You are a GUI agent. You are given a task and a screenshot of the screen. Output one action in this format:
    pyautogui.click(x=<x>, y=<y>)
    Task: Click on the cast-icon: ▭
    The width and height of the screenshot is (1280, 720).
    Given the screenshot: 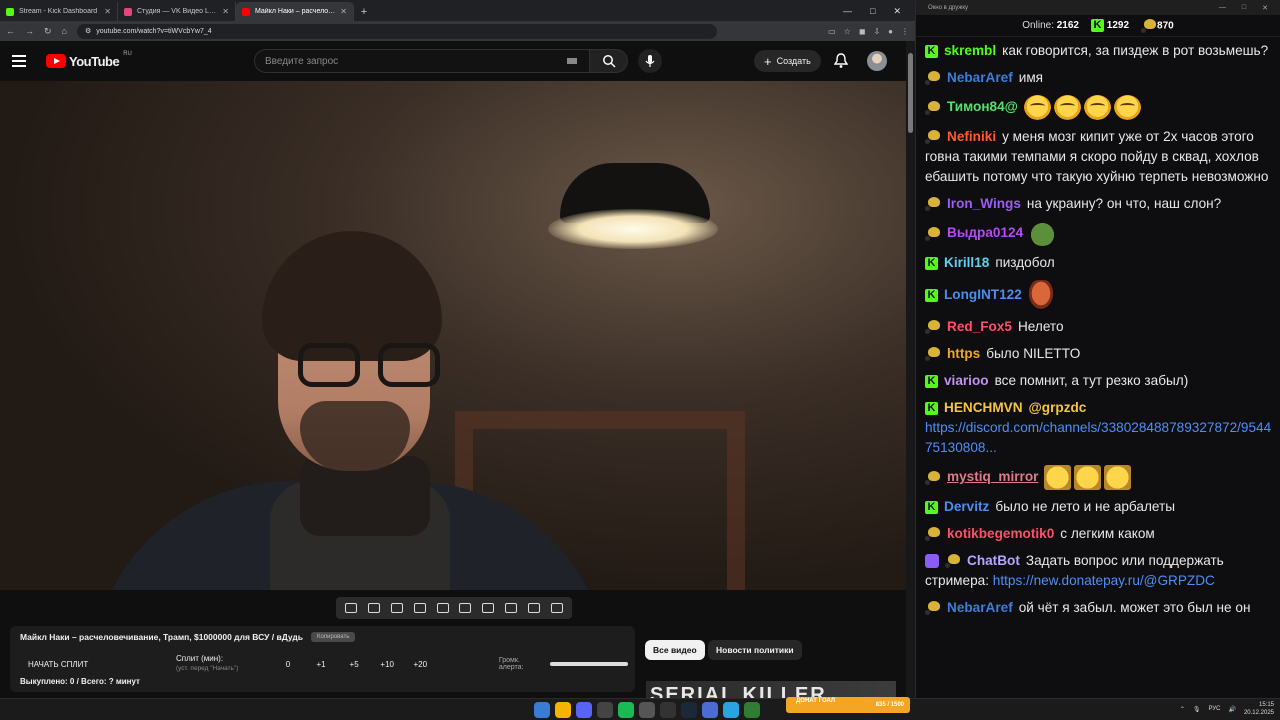 What is the action you would take?
    pyautogui.click(x=832, y=31)
    